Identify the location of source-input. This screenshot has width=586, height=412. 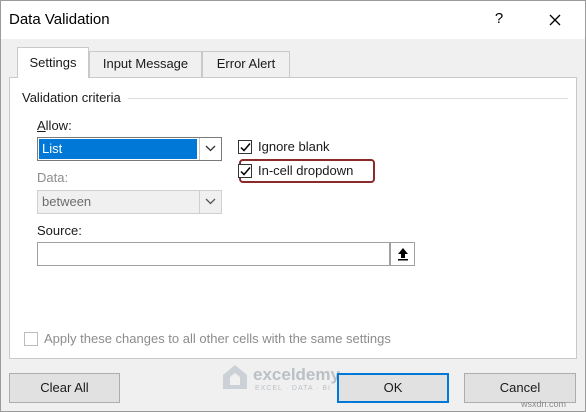
(213, 254).